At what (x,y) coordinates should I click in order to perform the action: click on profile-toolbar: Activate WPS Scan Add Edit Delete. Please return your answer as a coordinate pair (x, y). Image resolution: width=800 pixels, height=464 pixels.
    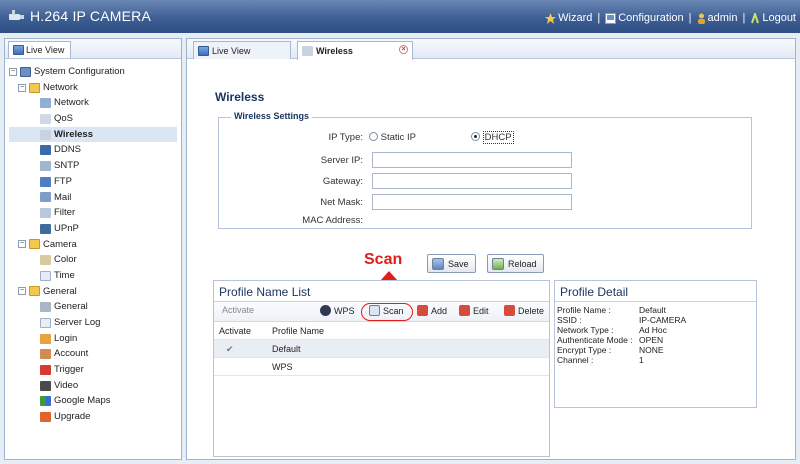
    Looking at the image, I should click on (381, 312).